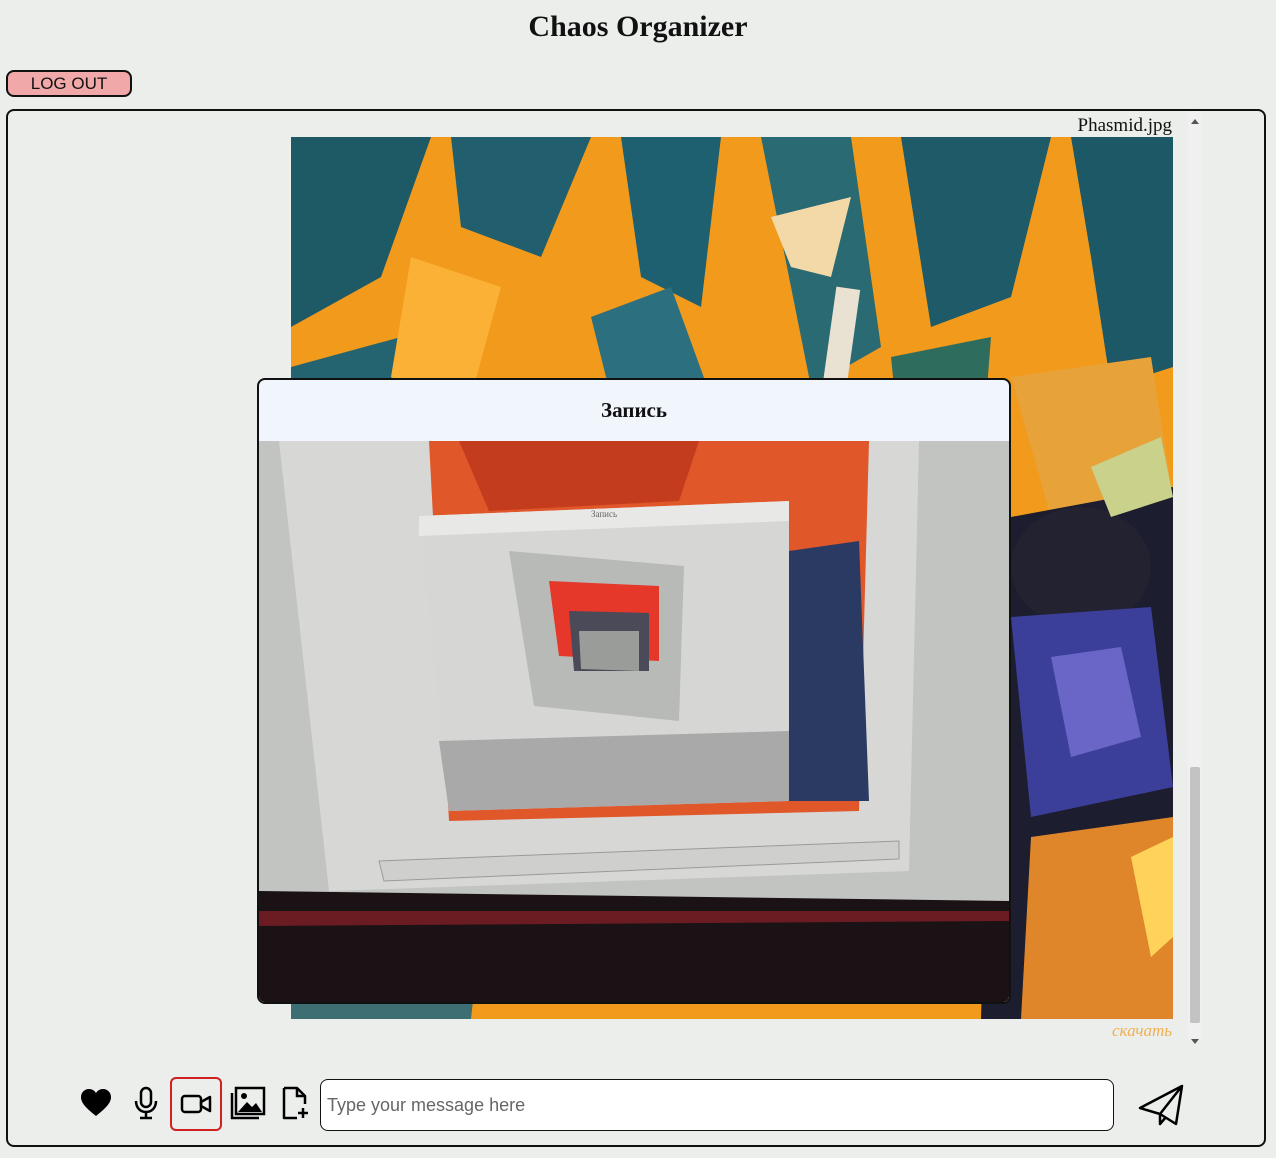  I want to click on scroll-down-arrow-icon, so click(1195, 1041).